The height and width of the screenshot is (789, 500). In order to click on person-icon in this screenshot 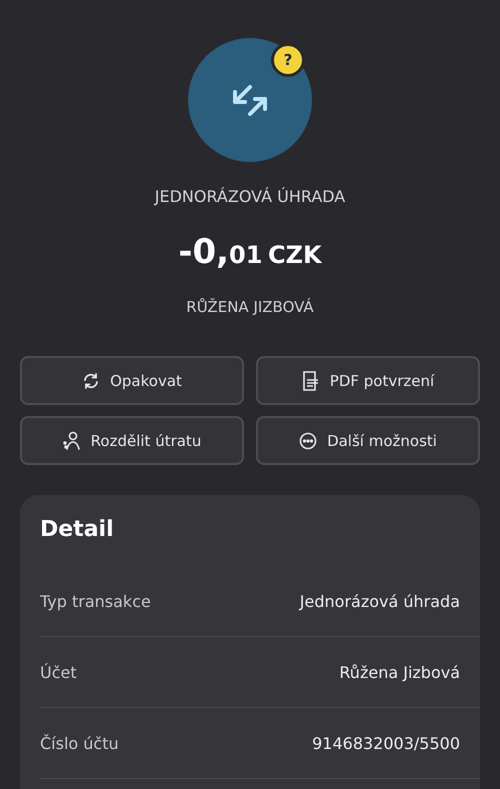, I will do `click(71, 440)`.